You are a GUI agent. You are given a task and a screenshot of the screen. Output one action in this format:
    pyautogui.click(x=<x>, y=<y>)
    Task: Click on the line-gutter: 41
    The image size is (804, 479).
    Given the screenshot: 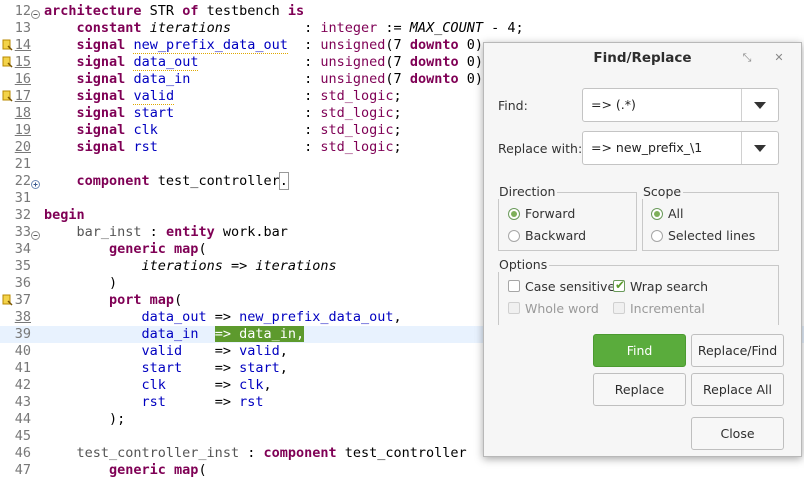 What is the action you would take?
    pyautogui.click(x=21, y=368)
    